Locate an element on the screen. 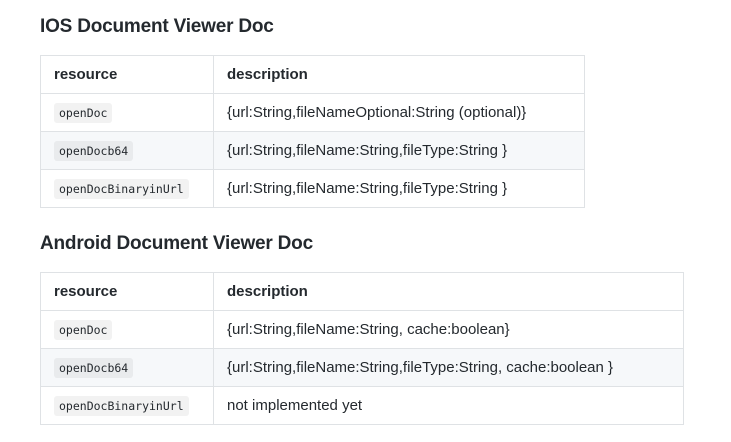  table-row: openDocBinaryinUrl not implemented yet is located at coordinates (362, 405).